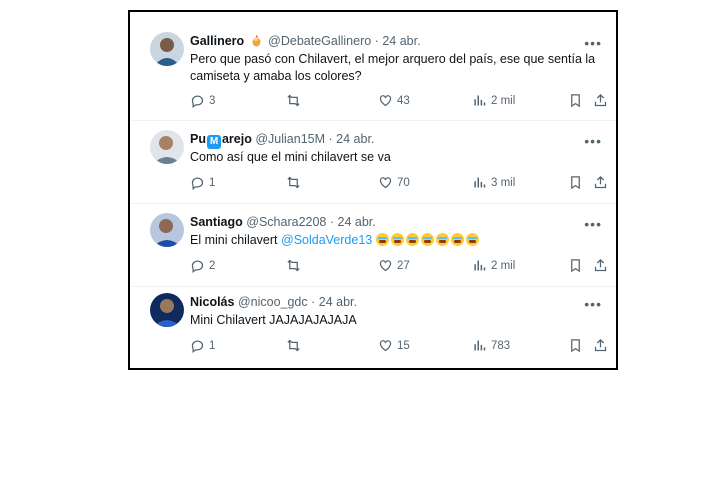 Image resolution: width=728 pixels, height=488 pixels. What do you see at coordinates (503, 182) in the screenshot?
I see `view-count: 3 mil` at bounding box center [503, 182].